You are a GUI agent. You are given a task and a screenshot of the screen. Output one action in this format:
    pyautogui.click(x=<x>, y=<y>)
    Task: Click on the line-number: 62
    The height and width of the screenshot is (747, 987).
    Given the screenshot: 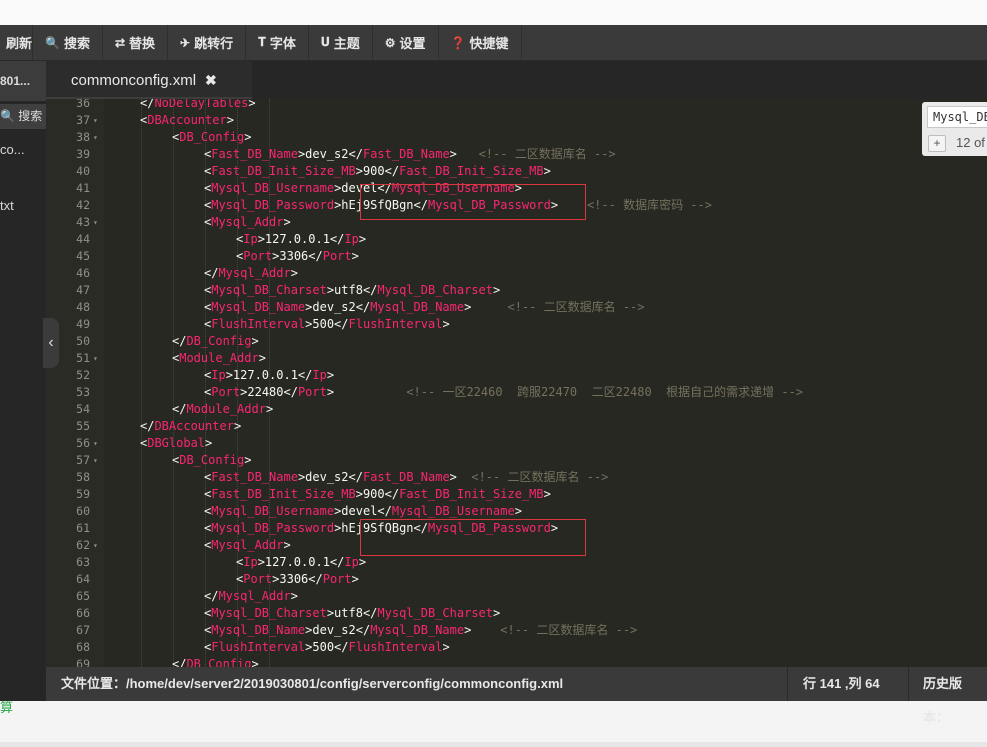 What is the action you would take?
    pyautogui.click(x=83, y=545)
    